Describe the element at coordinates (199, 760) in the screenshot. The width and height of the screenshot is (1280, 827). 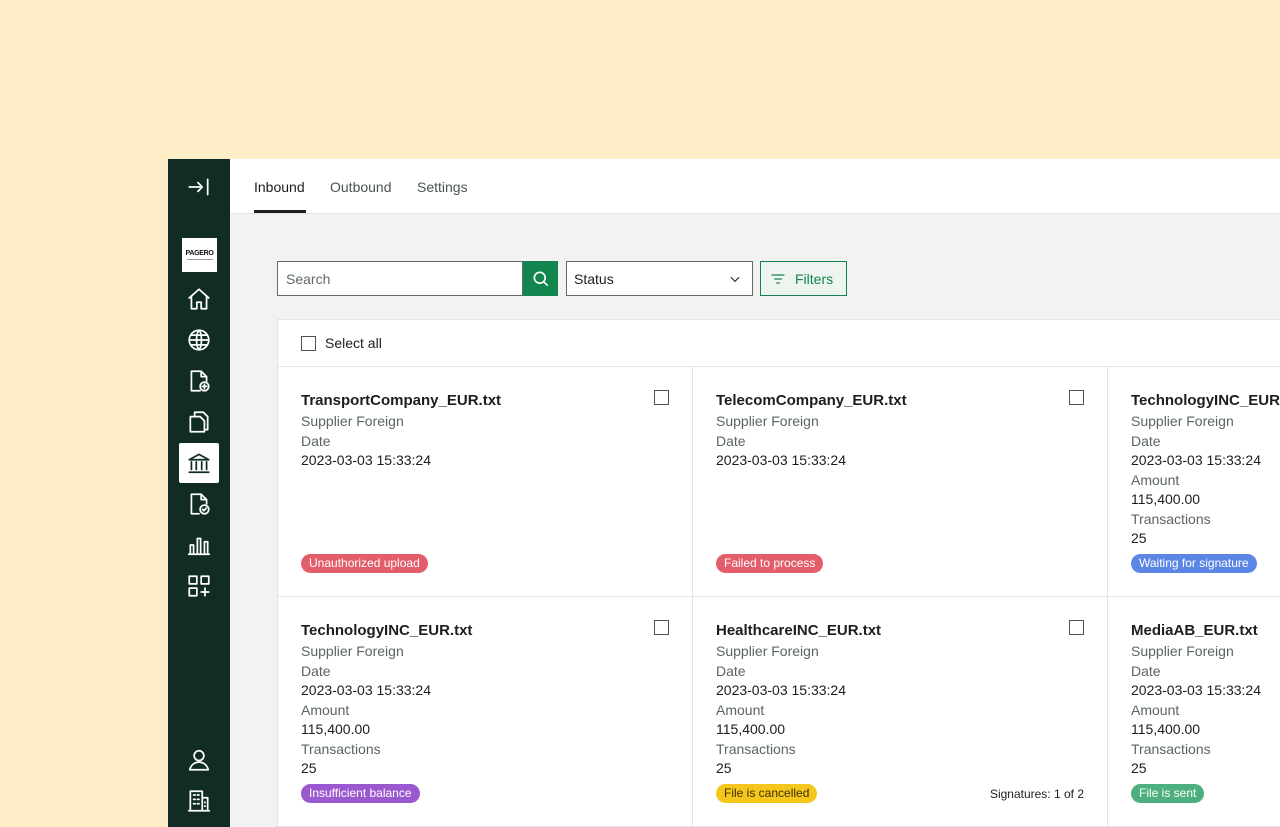
I see `user-icon` at that location.